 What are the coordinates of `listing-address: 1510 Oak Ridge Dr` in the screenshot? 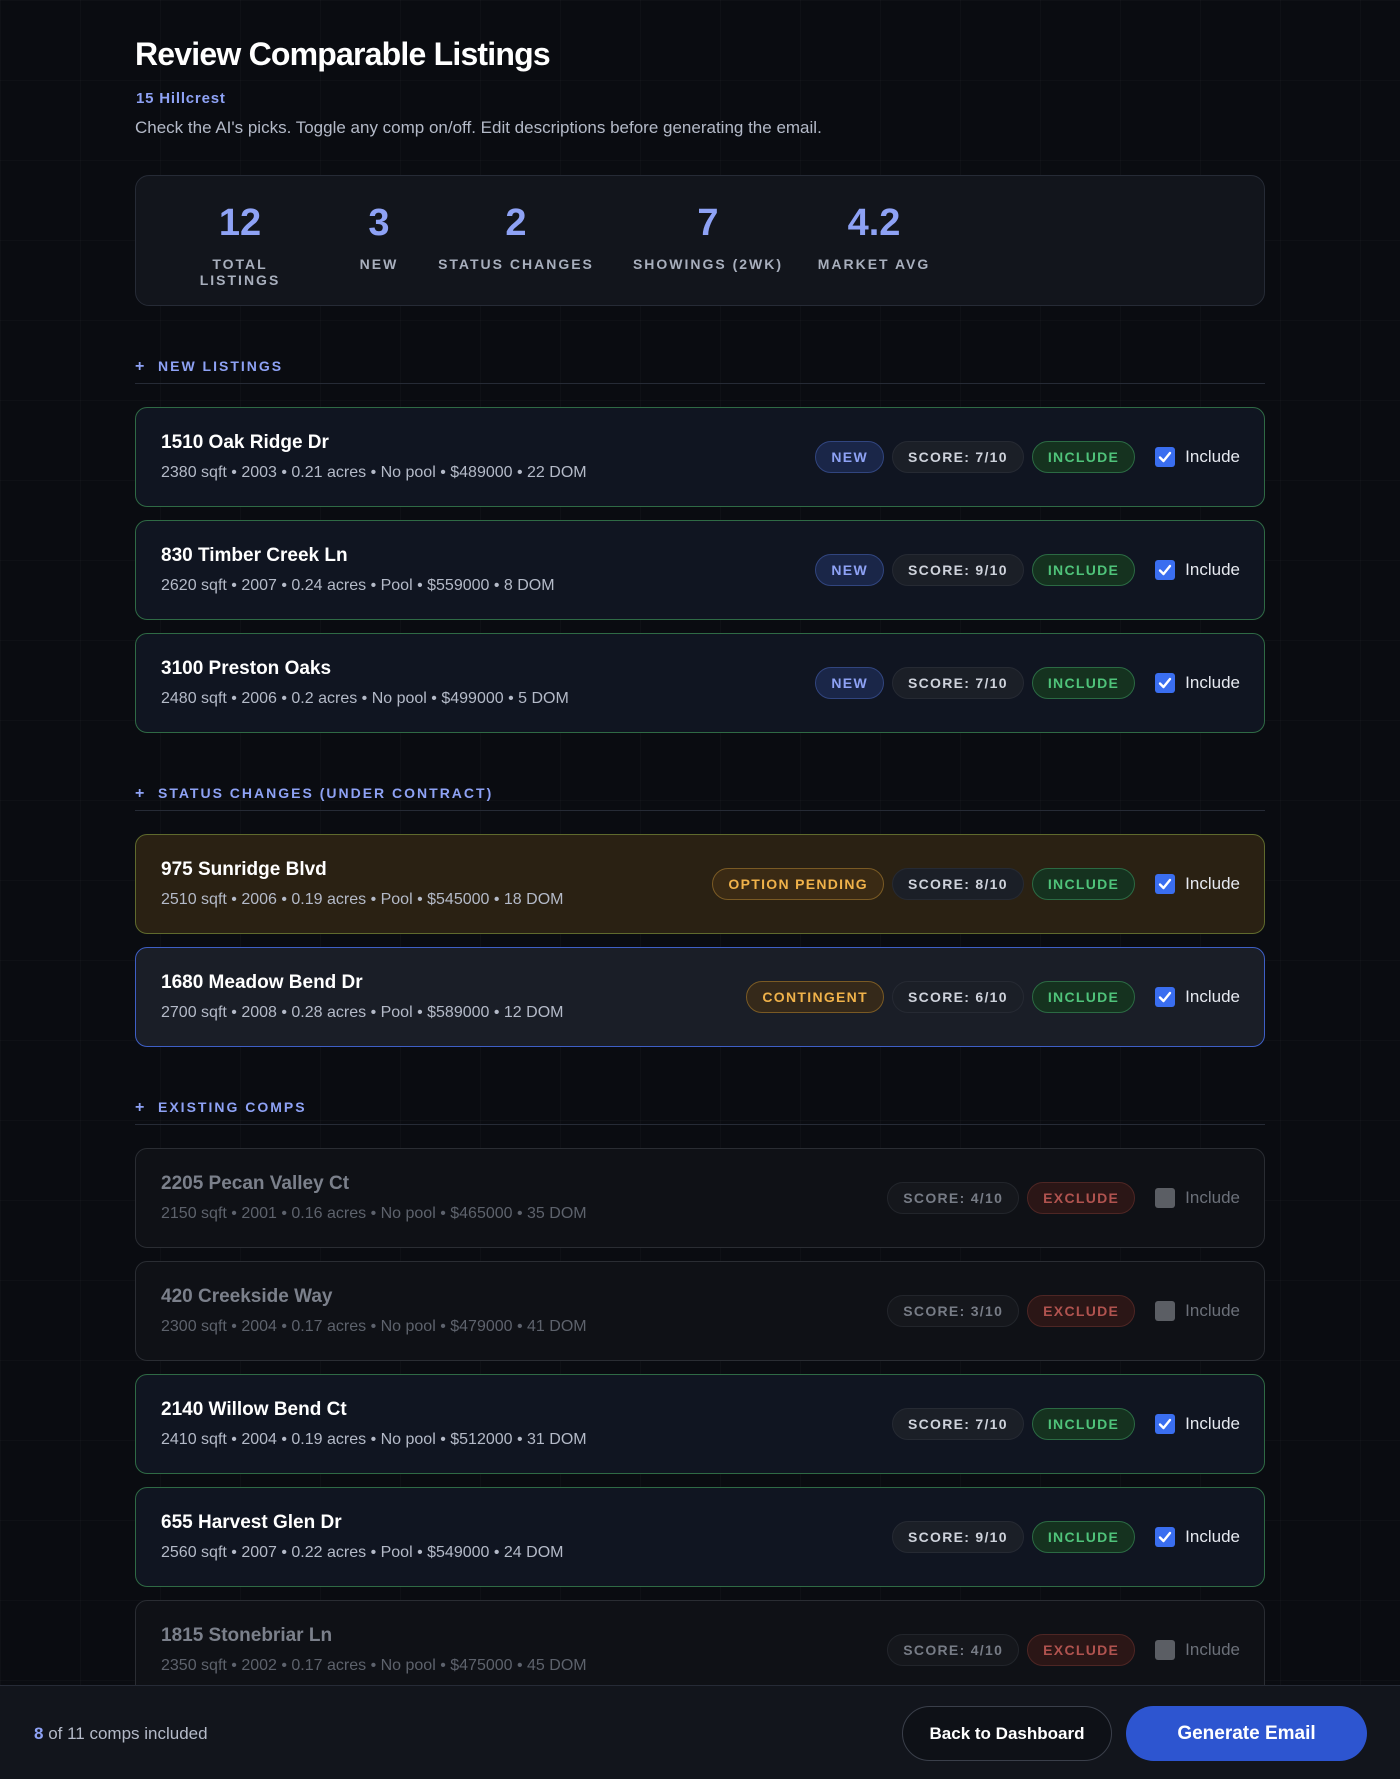 It's located at (245, 442).